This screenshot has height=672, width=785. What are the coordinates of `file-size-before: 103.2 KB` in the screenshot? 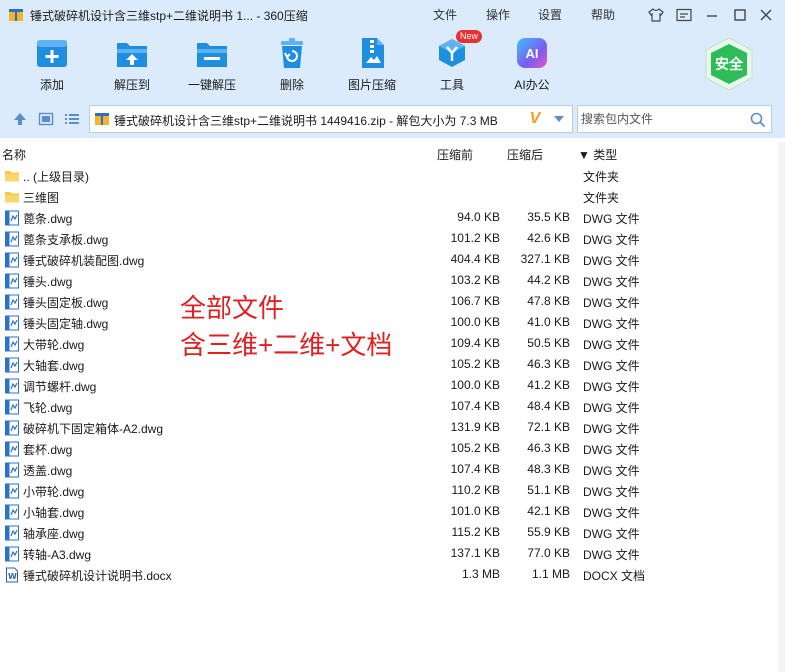 It's located at (475, 280).